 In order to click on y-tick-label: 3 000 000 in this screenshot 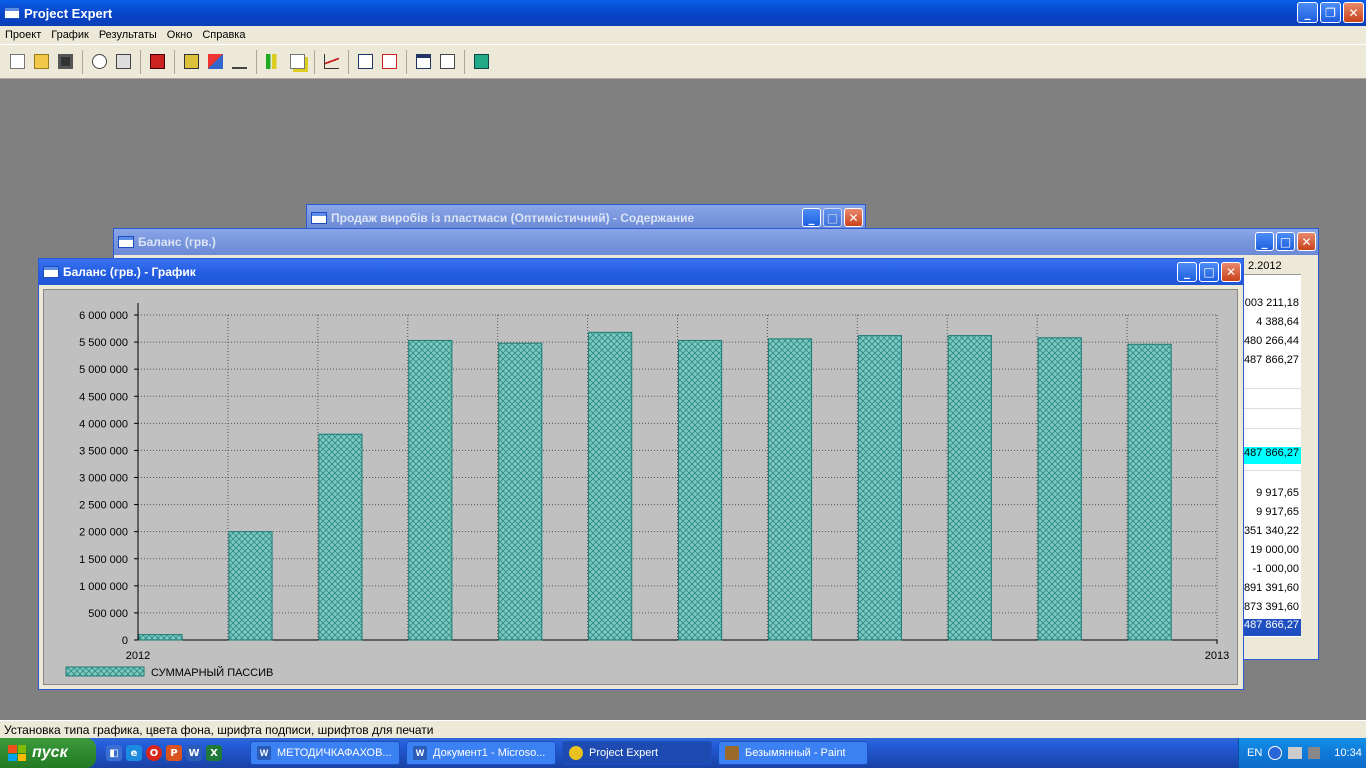, I will do `click(103, 479)`.